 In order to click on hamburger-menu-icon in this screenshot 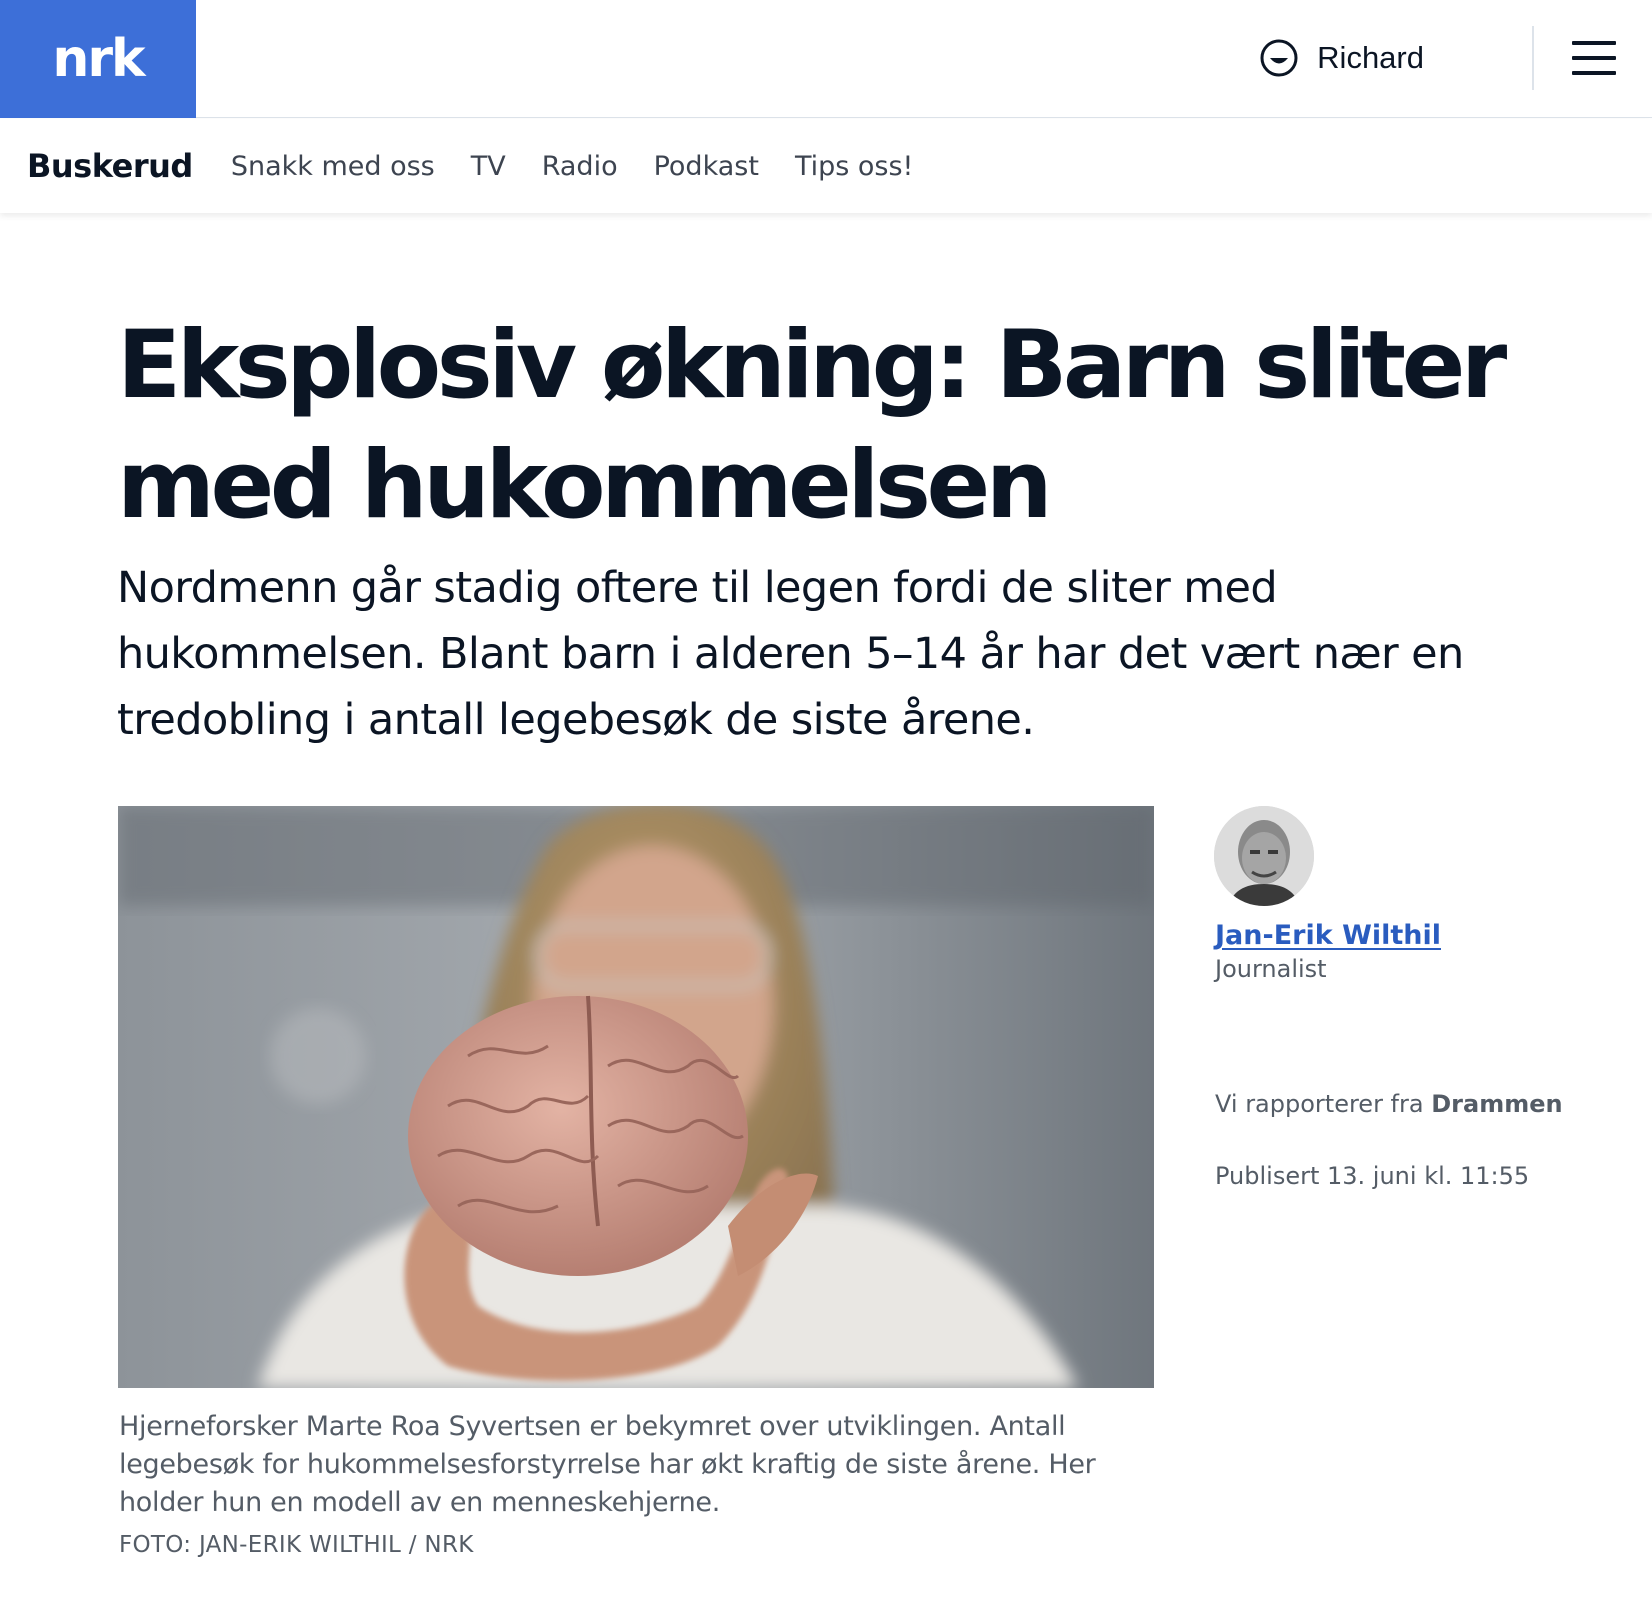, I will do `click(1594, 58)`.